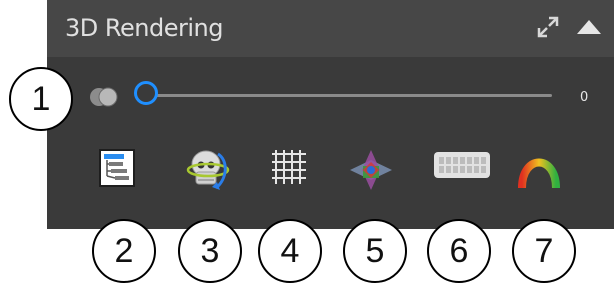 Image resolution: width=614 pixels, height=284 pixels. Describe the element at coordinates (41, 99) in the screenshot. I see `callout-1: 1` at that location.